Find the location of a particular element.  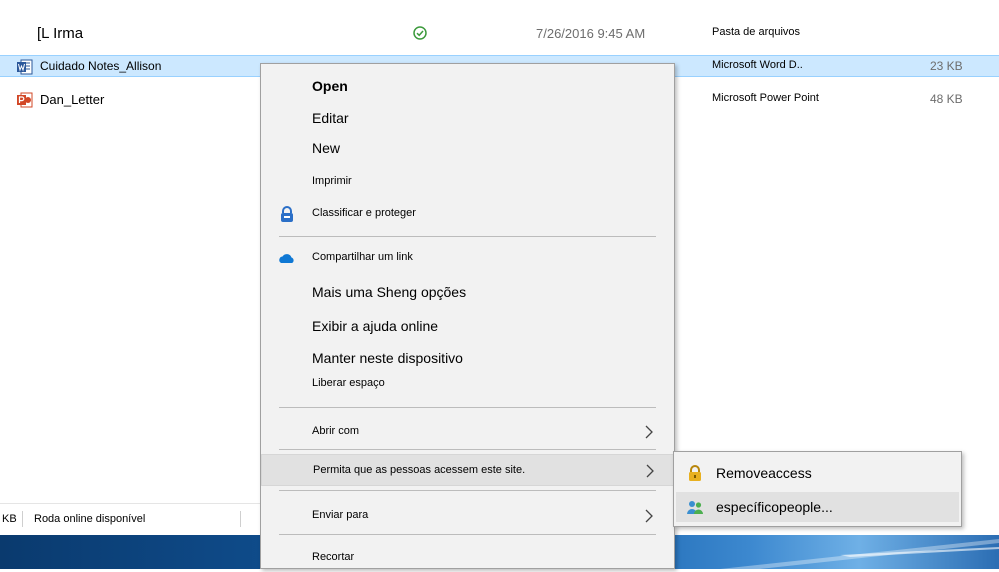

menu-item-label: New is located at coordinates (326, 148).